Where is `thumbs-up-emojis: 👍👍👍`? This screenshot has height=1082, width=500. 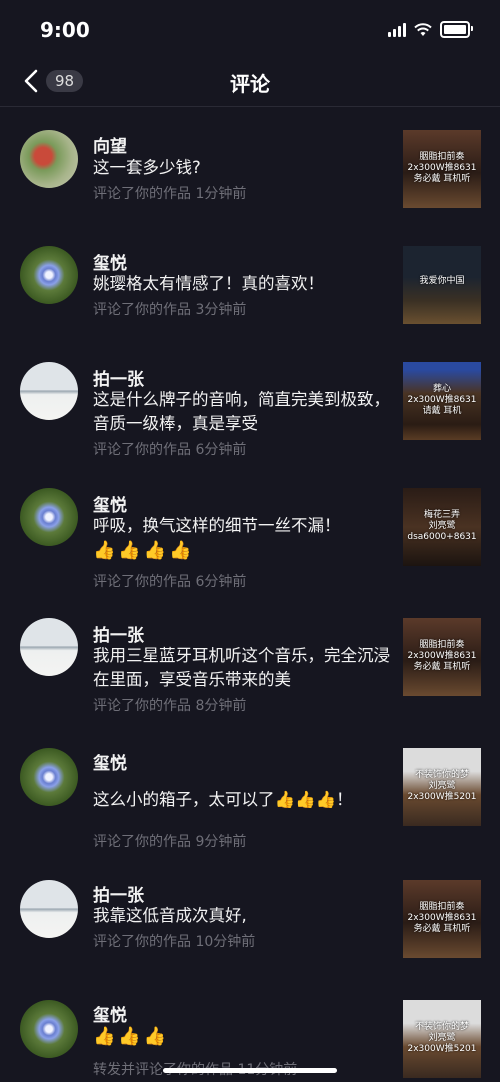
thumbs-up-emojis: 👍👍👍 is located at coordinates (131, 1036).